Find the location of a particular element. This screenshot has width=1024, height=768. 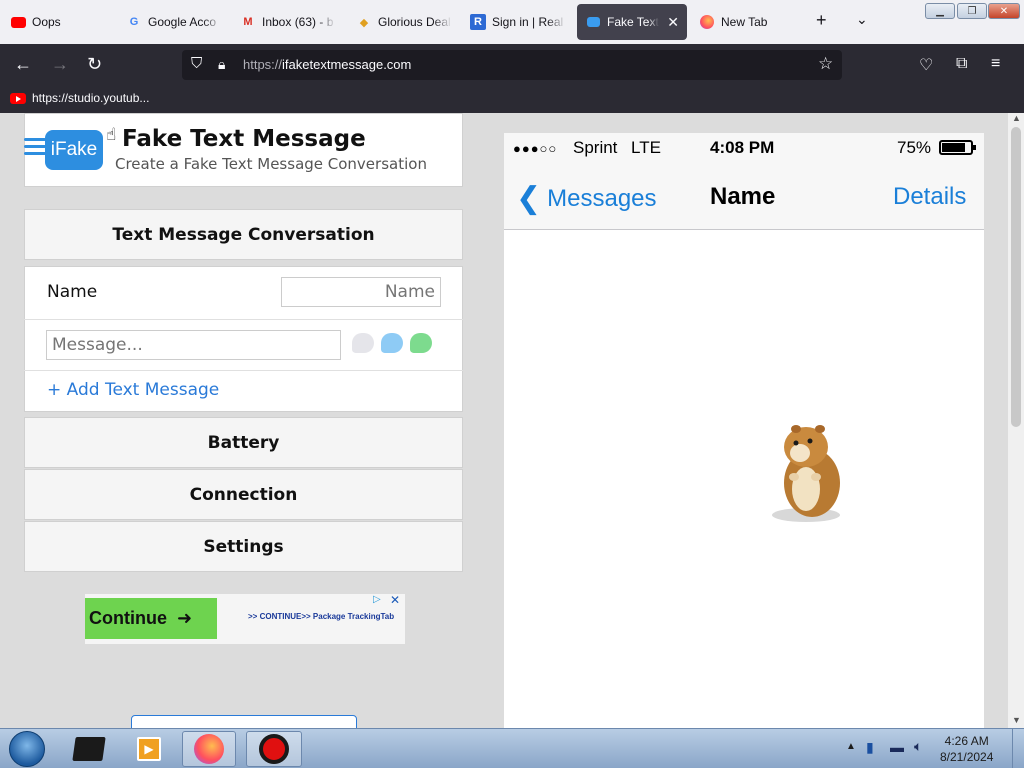

tab-fake-text-active: Fake Text M ✕ is located at coordinates (632, 22).